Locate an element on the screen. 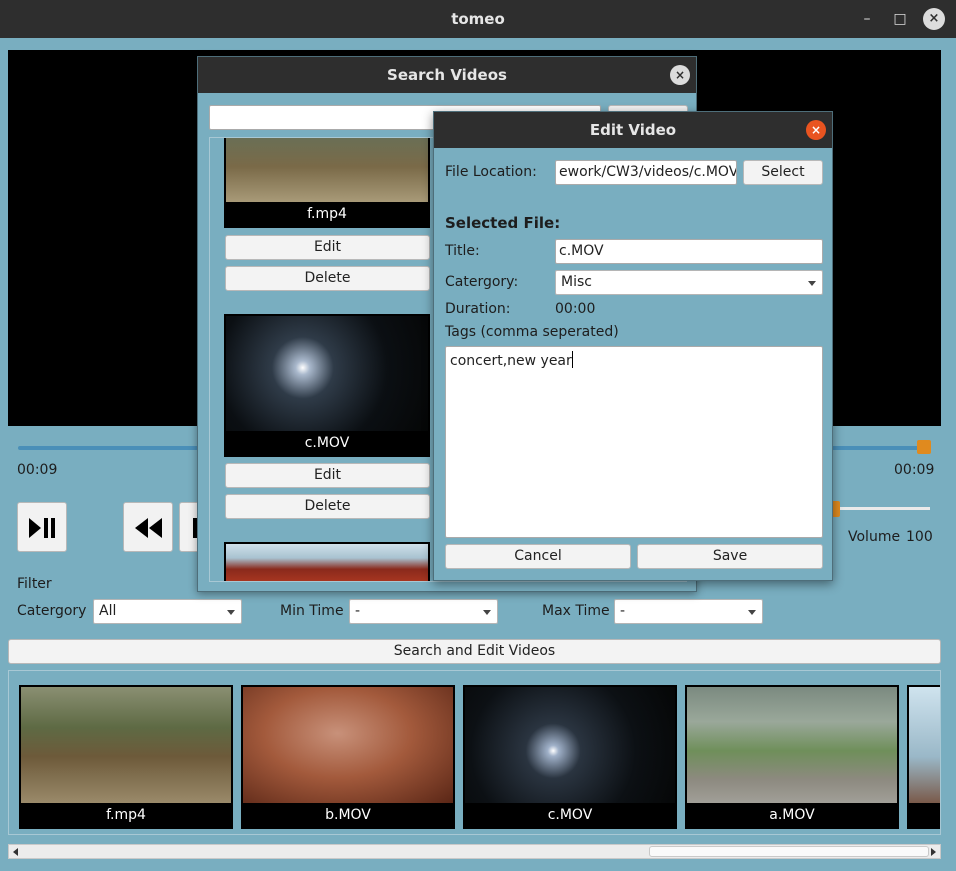 This screenshot has height=871, width=956. video-thumbnail: c.MOV is located at coordinates (570, 757).